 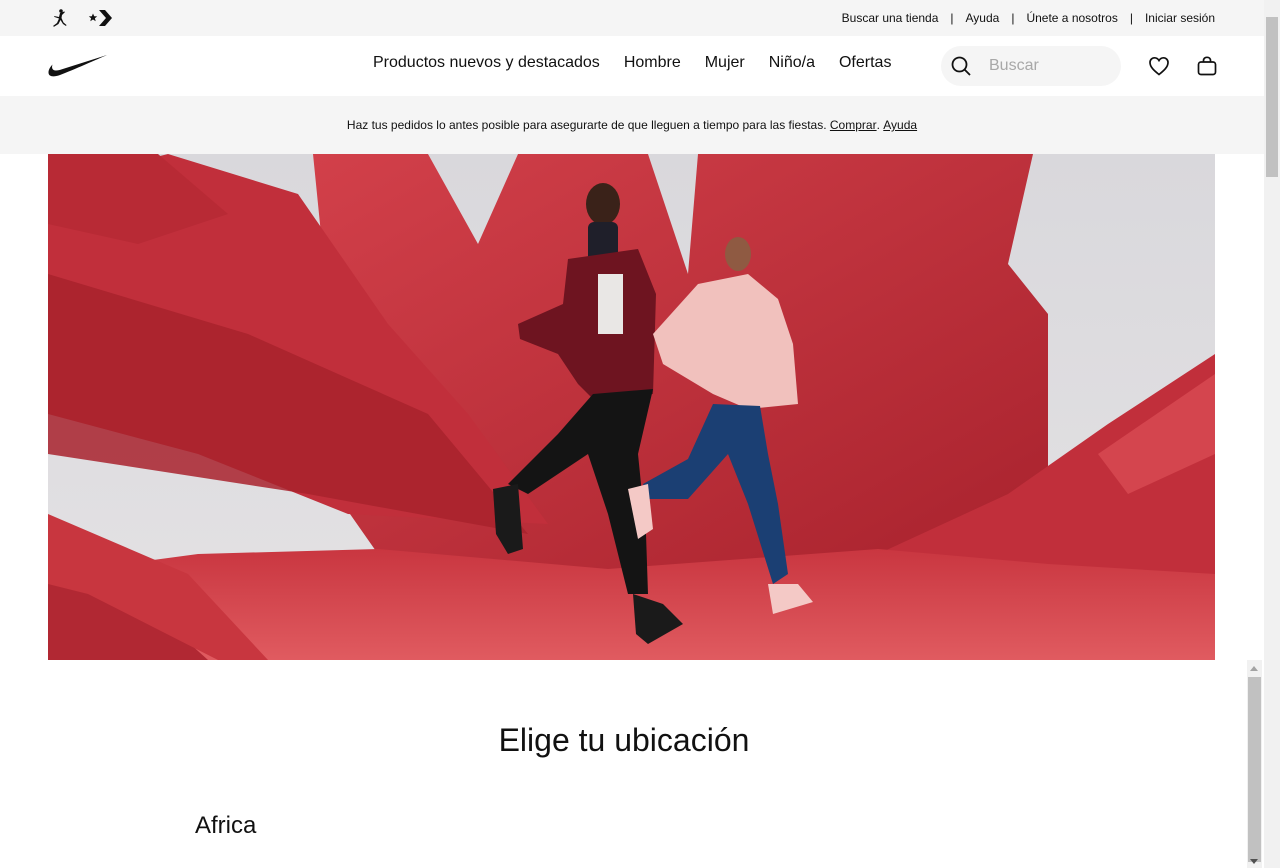 I want to click on scroll-down-arrow-icon, so click(x=1254, y=861).